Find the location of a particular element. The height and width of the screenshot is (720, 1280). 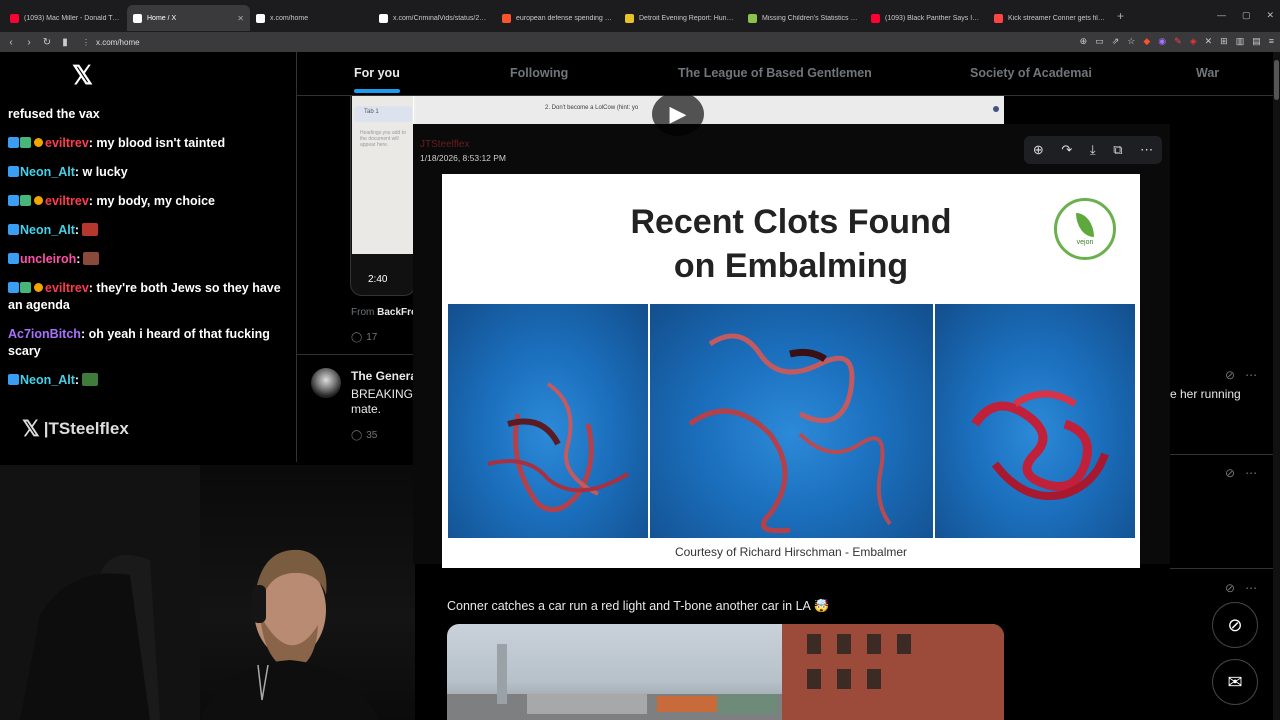

reply-button: ◯ 17 is located at coordinates (364, 337).